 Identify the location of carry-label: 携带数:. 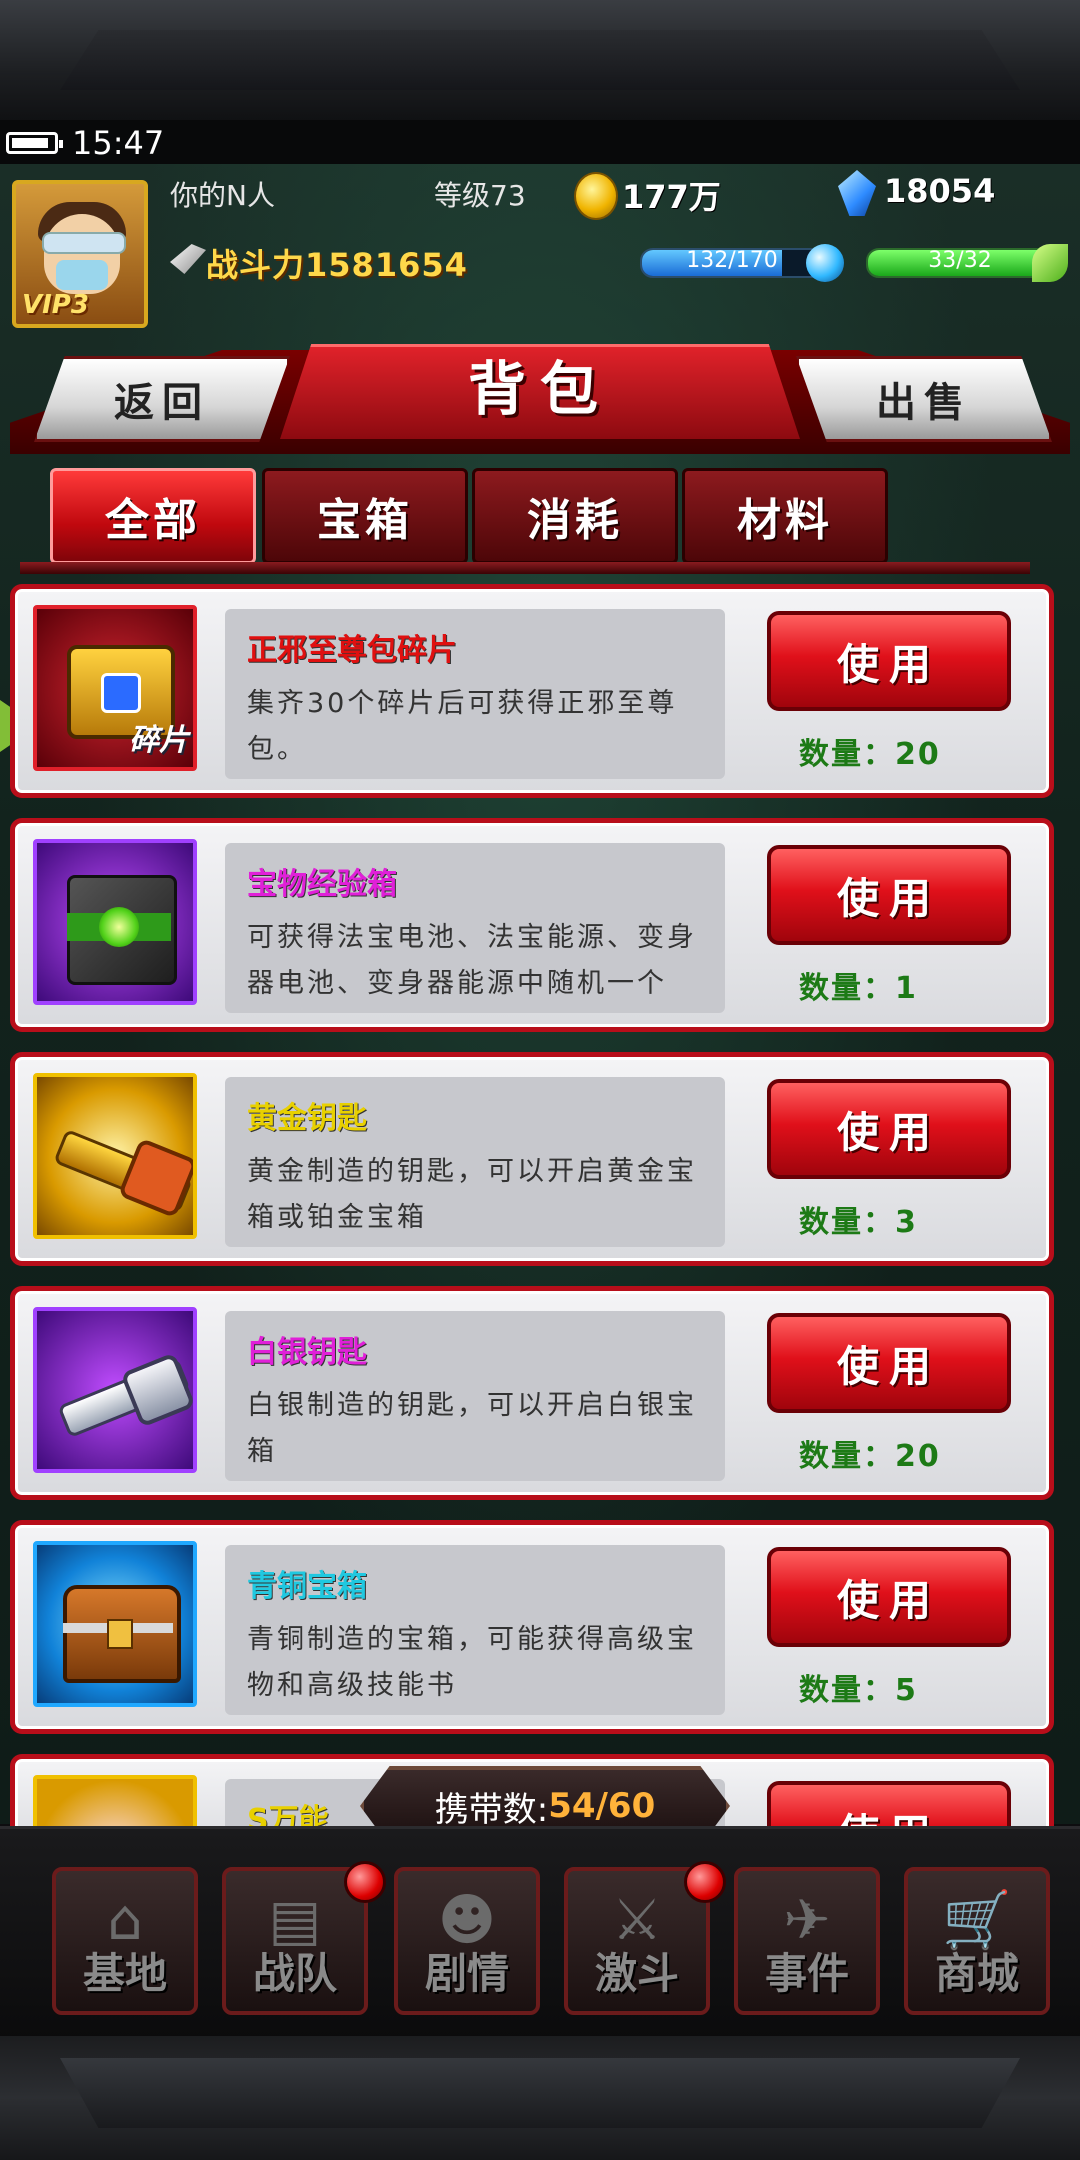
(491, 1809).